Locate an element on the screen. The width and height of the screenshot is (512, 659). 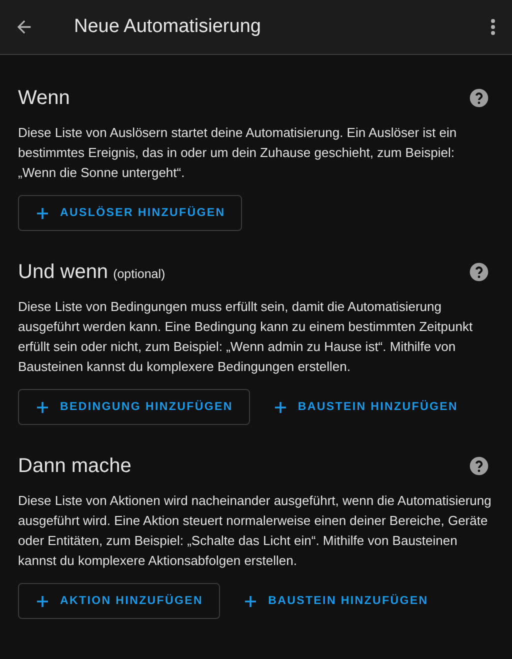
section-title: Wenn is located at coordinates (44, 98).